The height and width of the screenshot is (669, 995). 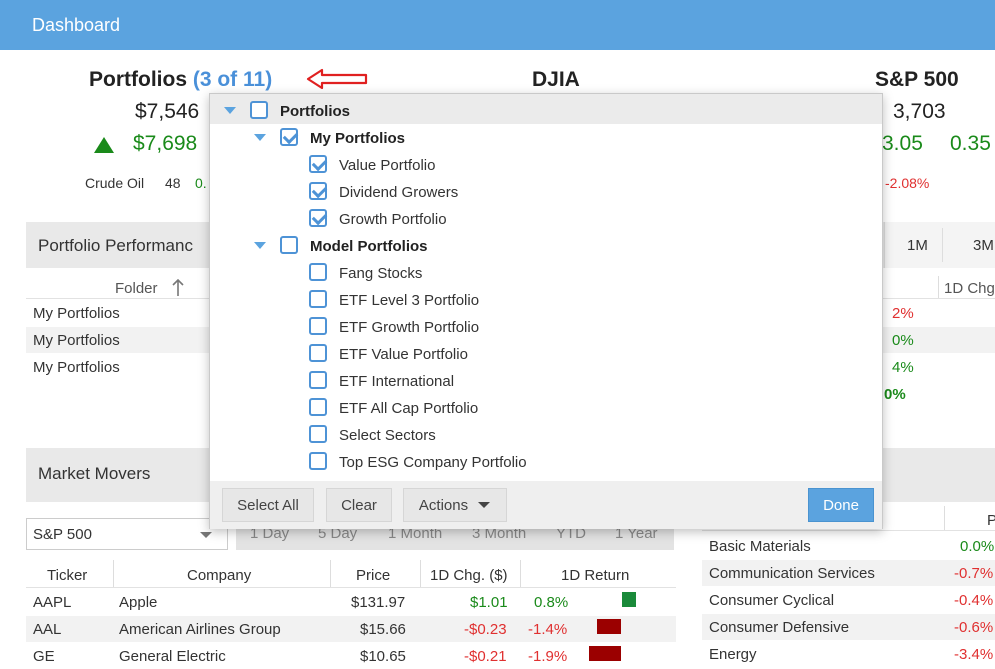 I want to click on divider, so click(x=351, y=587).